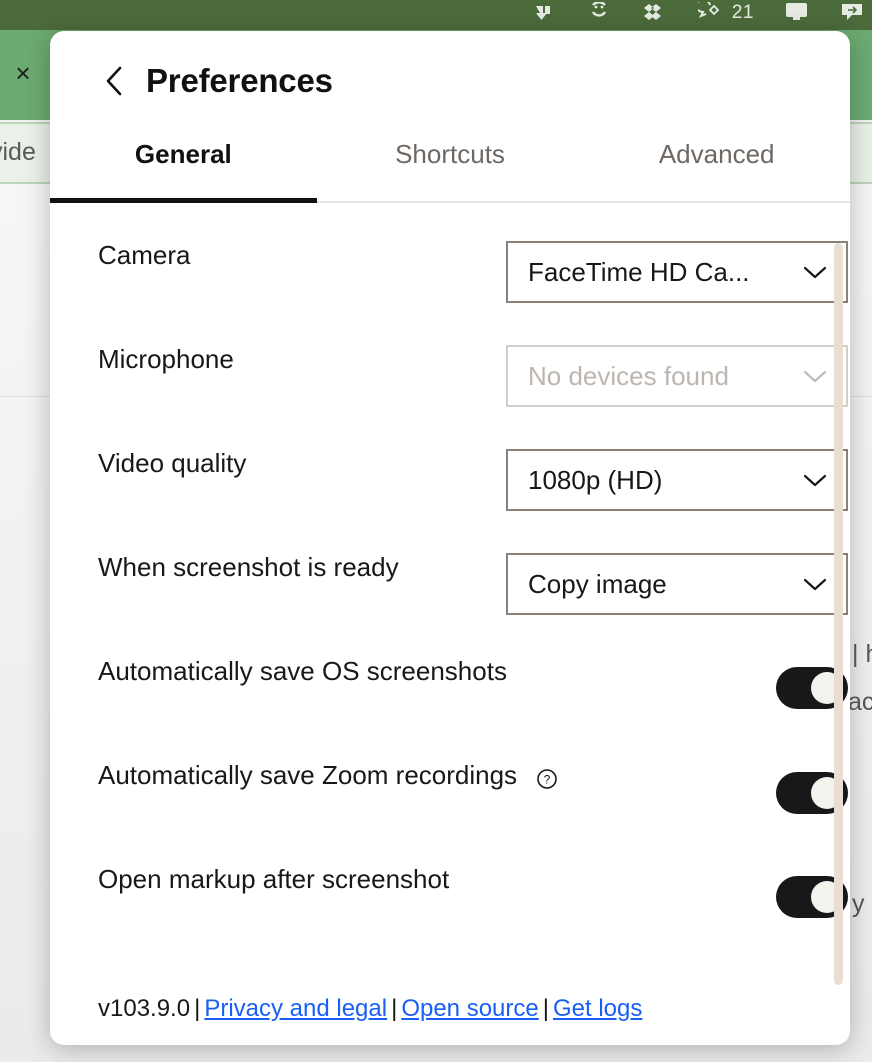 Image resolution: width=872 pixels, height=1062 pixels. Describe the element at coordinates (710, 15) in the screenshot. I see `notification-chat-icon` at that location.